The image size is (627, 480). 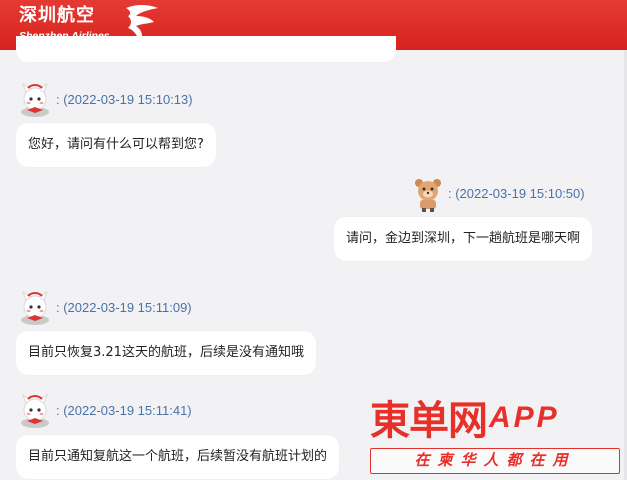 What do you see at coordinates (116, 145) in the screenshot?
I see `agent-message-bubble: 您好，请问有什么可以帮到您?` at bounding box center [116, 145].